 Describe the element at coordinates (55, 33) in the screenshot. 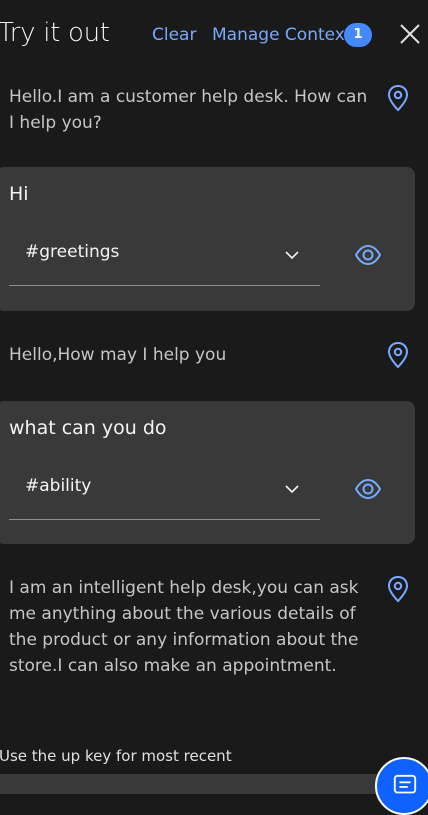

I see `panel-title: Try it out` at that location.